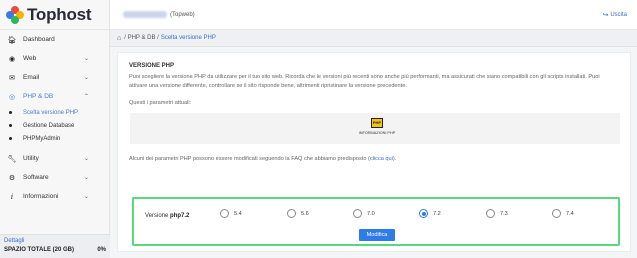 This screenshot has height=258, width=637. I want to click on sidebar-subitem-php-version: Scelta versione PHP, so click(54, 112).